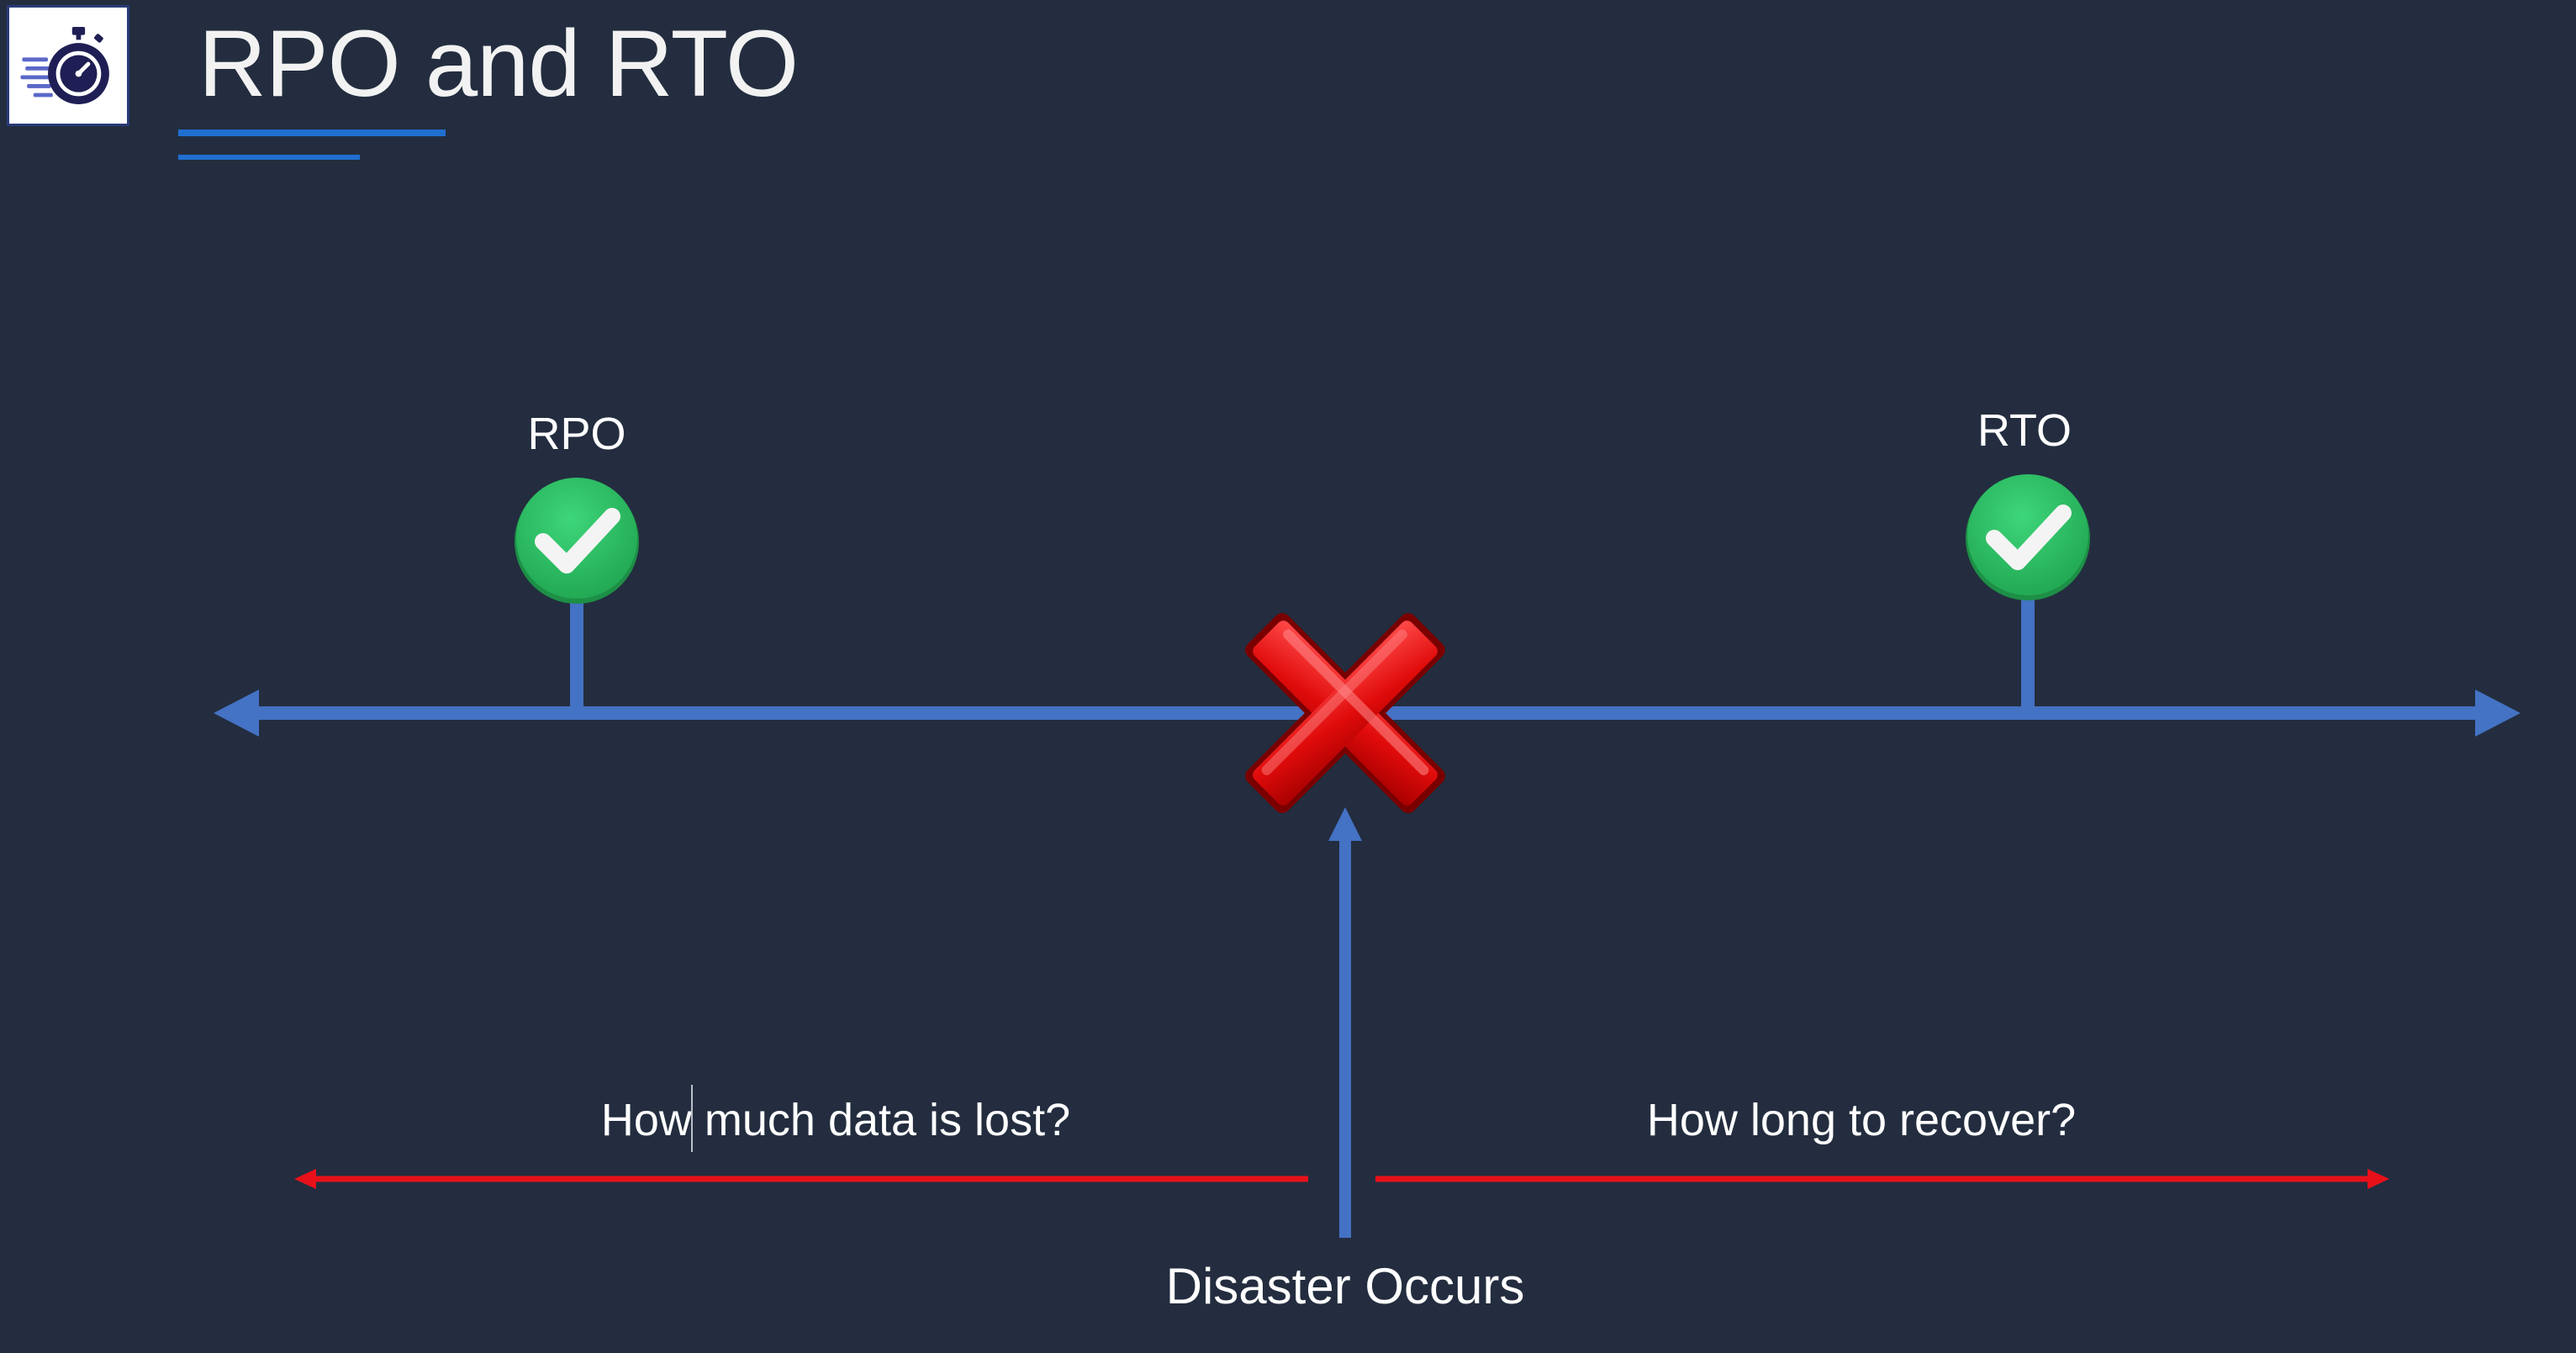 Image resolution: width=2576 pixels, height=1353 pixels. I want to click on recovery-question: How long to recover?, so click(1861, 1120).